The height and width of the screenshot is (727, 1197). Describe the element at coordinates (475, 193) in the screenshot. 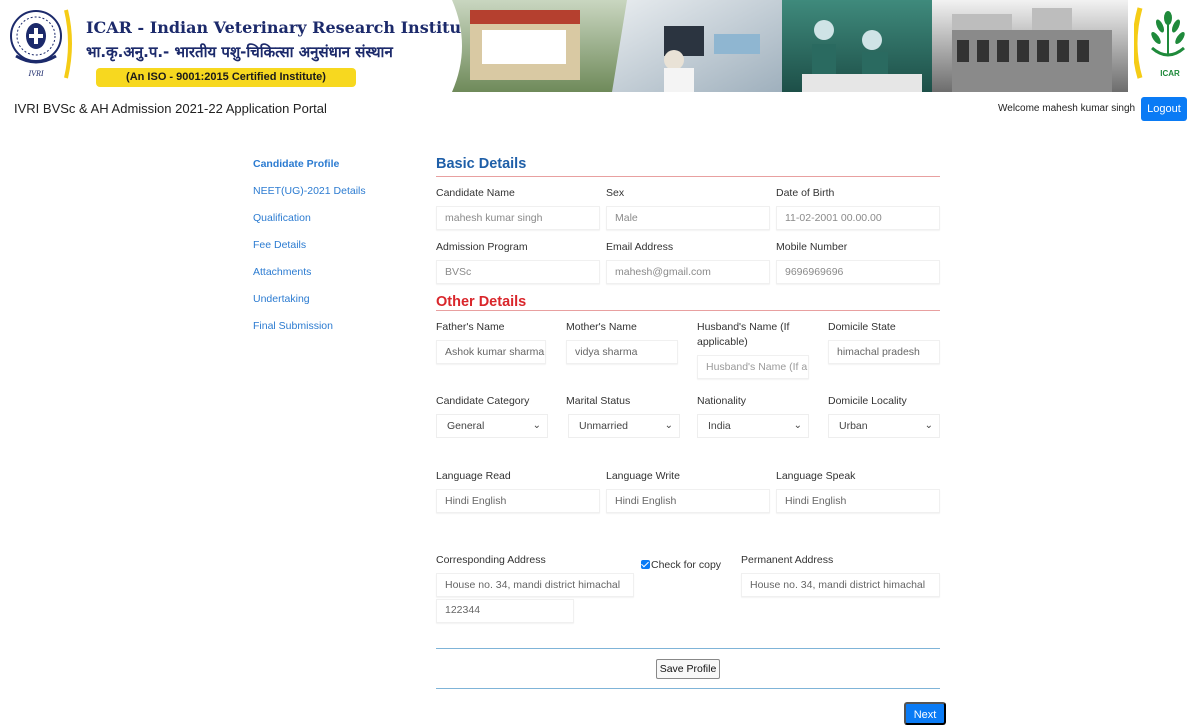

I see `candidate-name-label: Candidate Name` at that location.